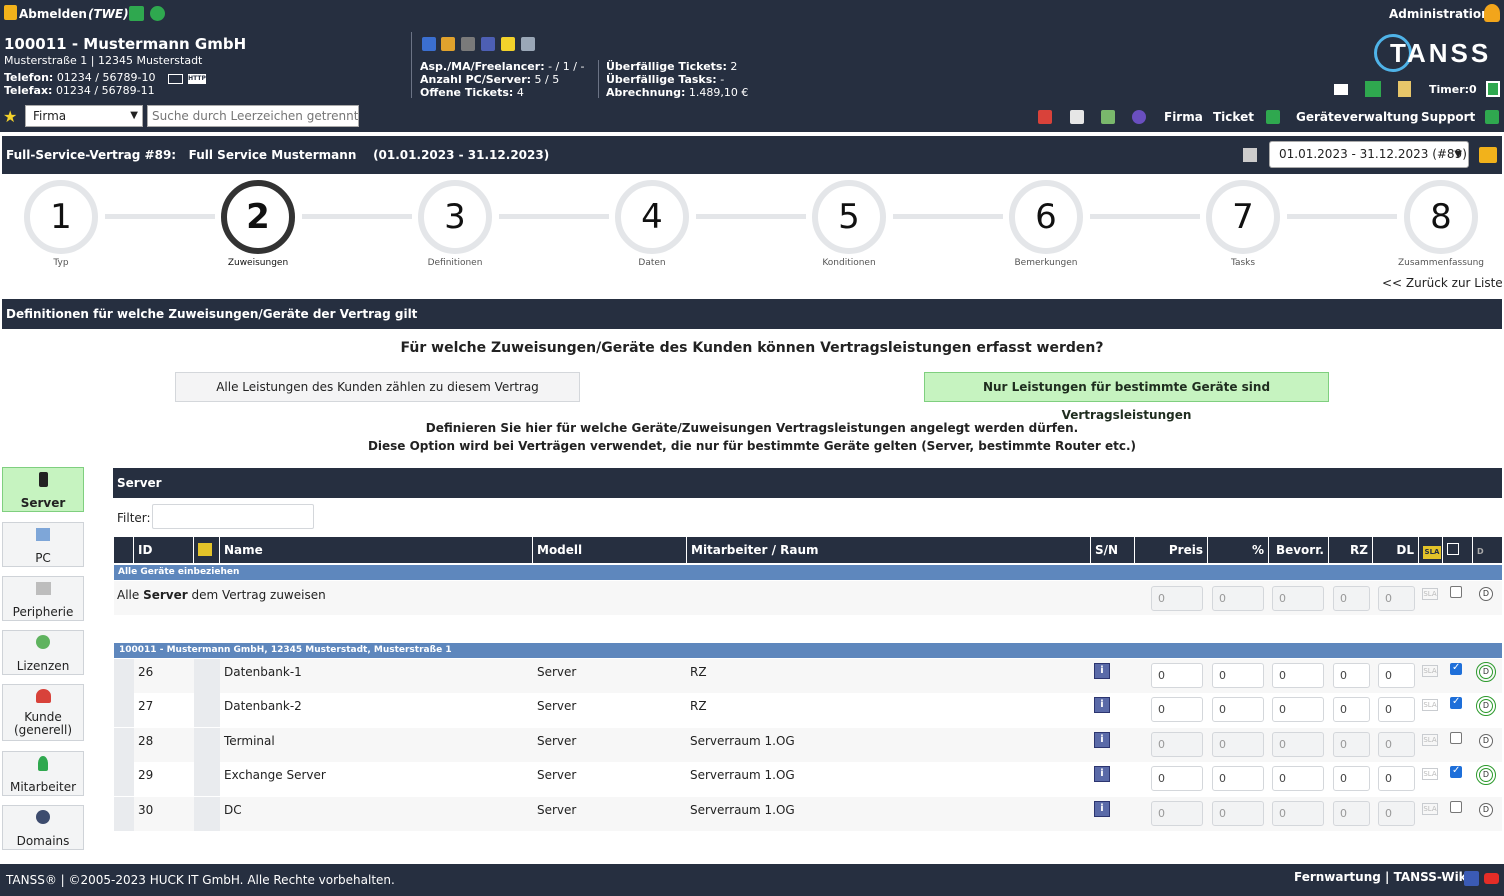  What do you see at coordinates (1108, 117) in the screenshot?
I see `network-icon` at bounding box center [1108, 117].